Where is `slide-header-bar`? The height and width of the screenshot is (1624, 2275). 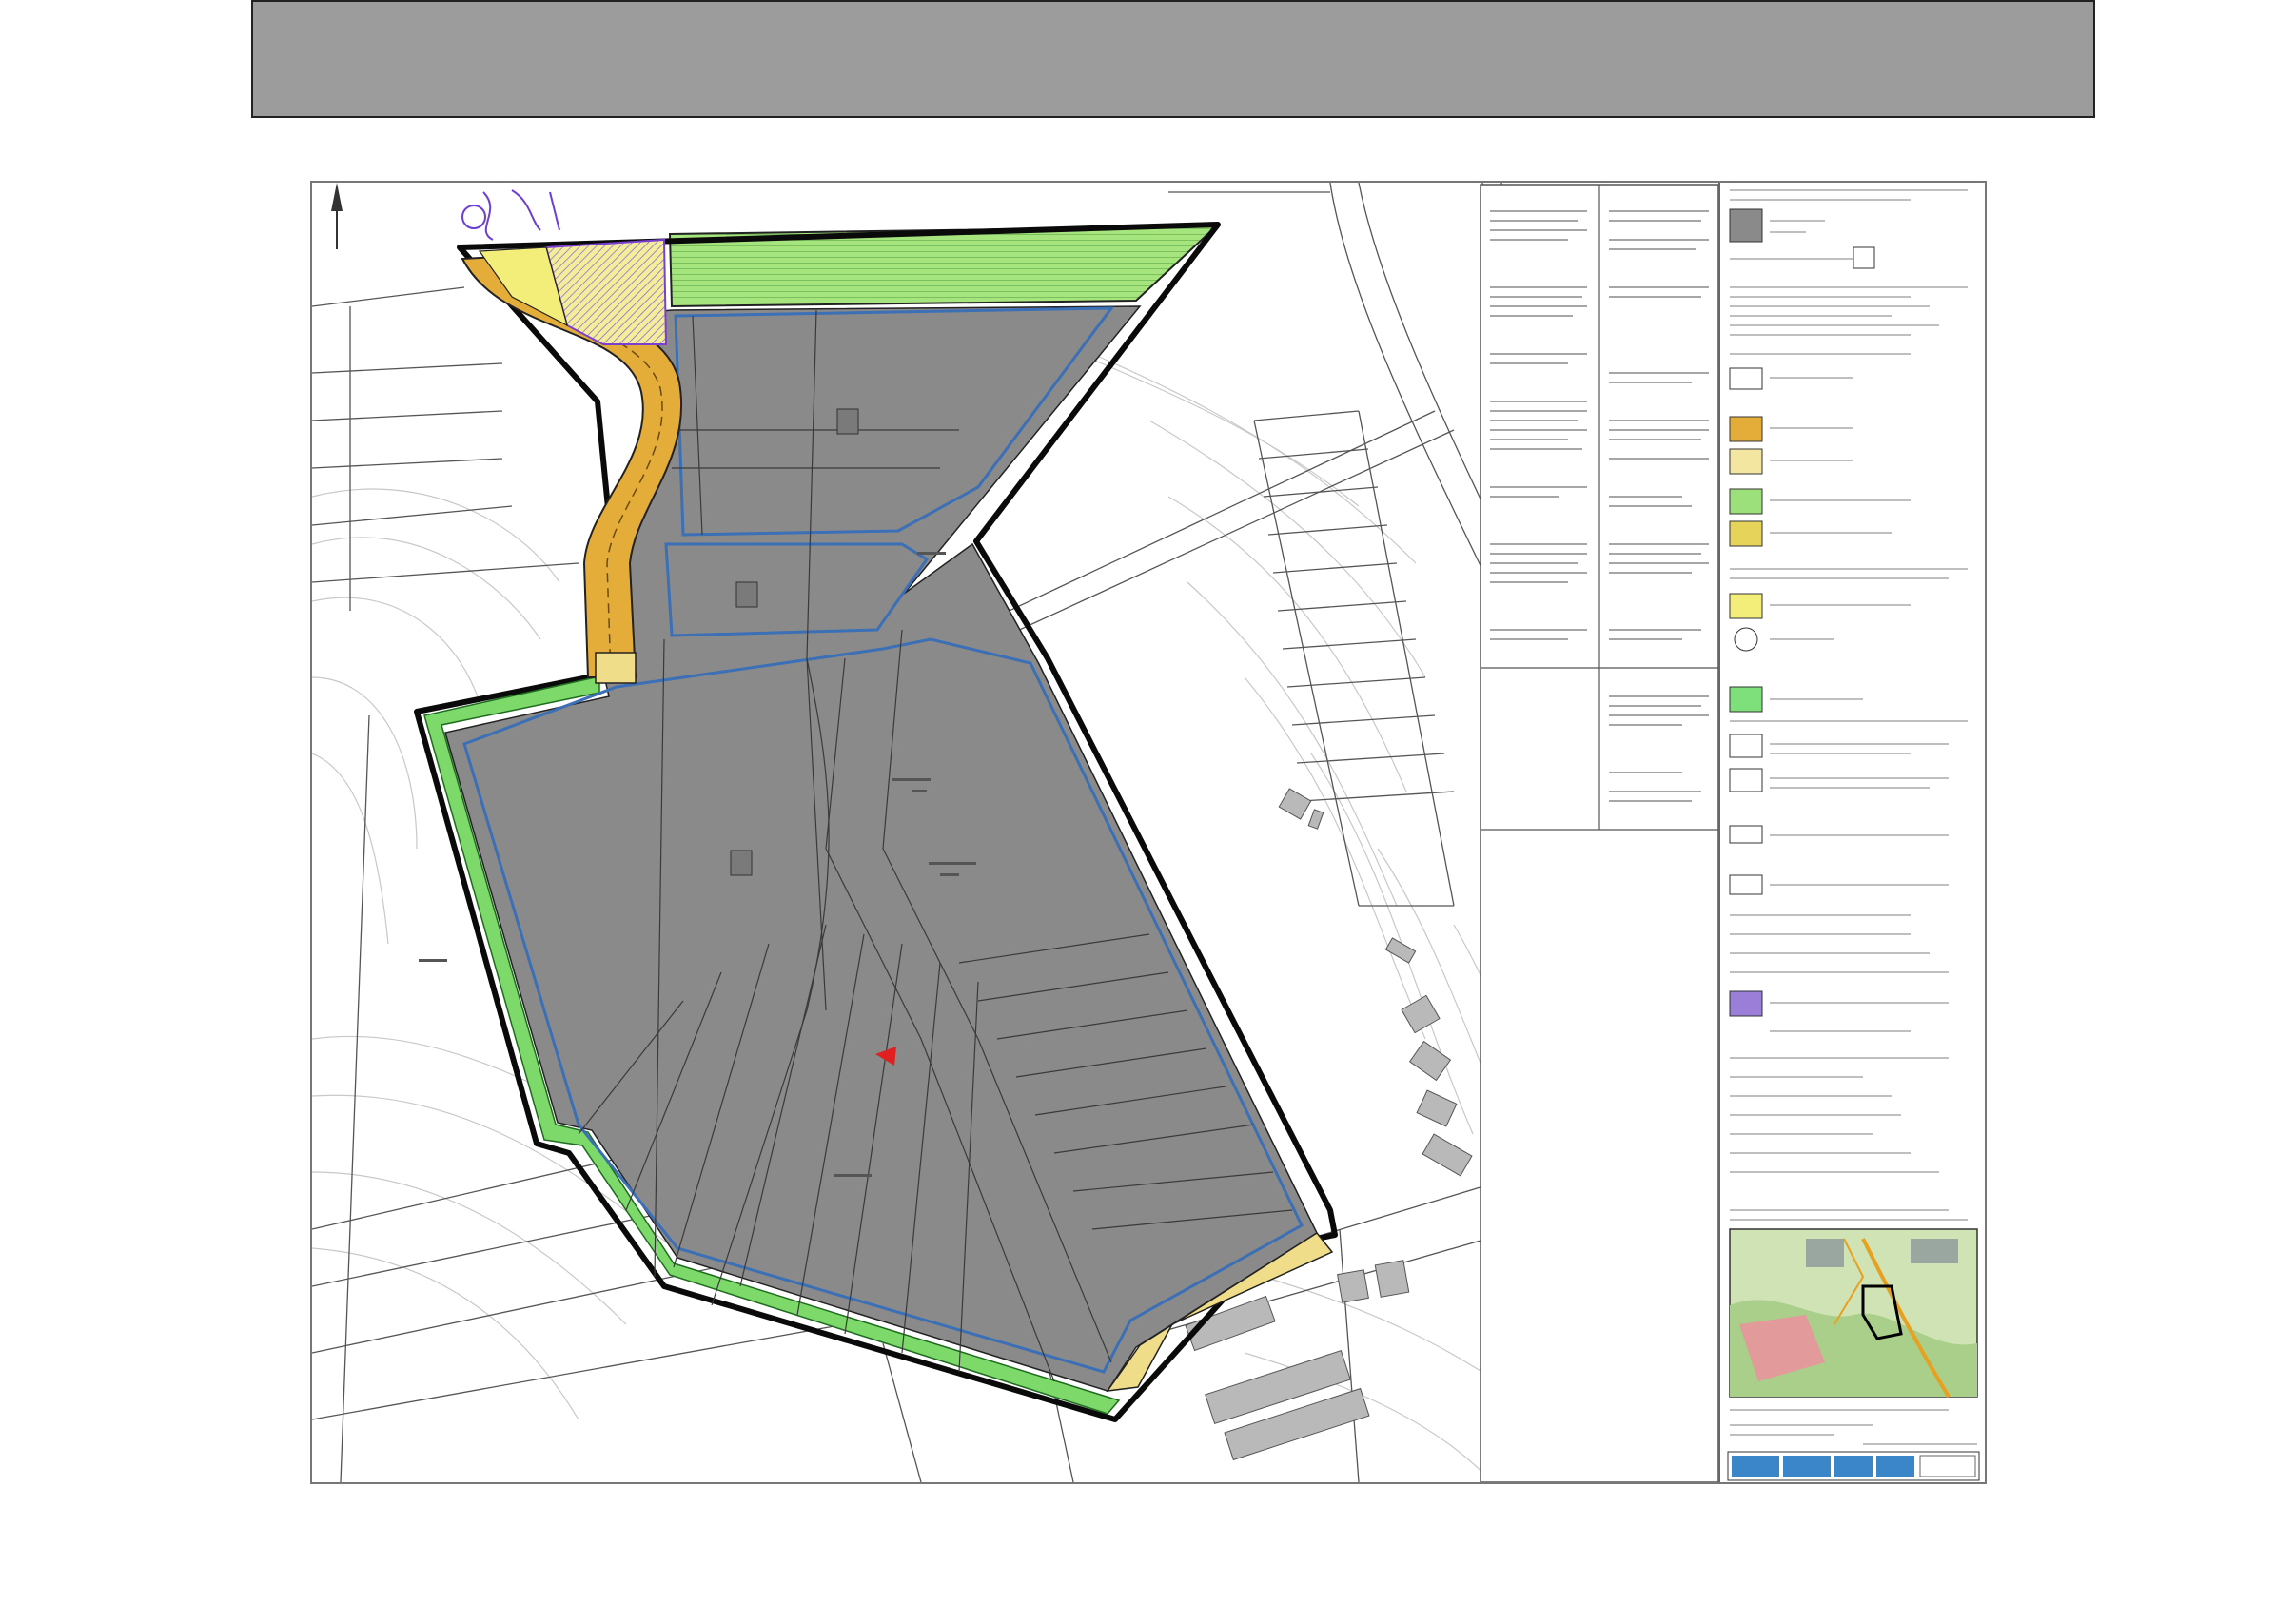
slide-header-bar is located at coordinates (1173, 59).